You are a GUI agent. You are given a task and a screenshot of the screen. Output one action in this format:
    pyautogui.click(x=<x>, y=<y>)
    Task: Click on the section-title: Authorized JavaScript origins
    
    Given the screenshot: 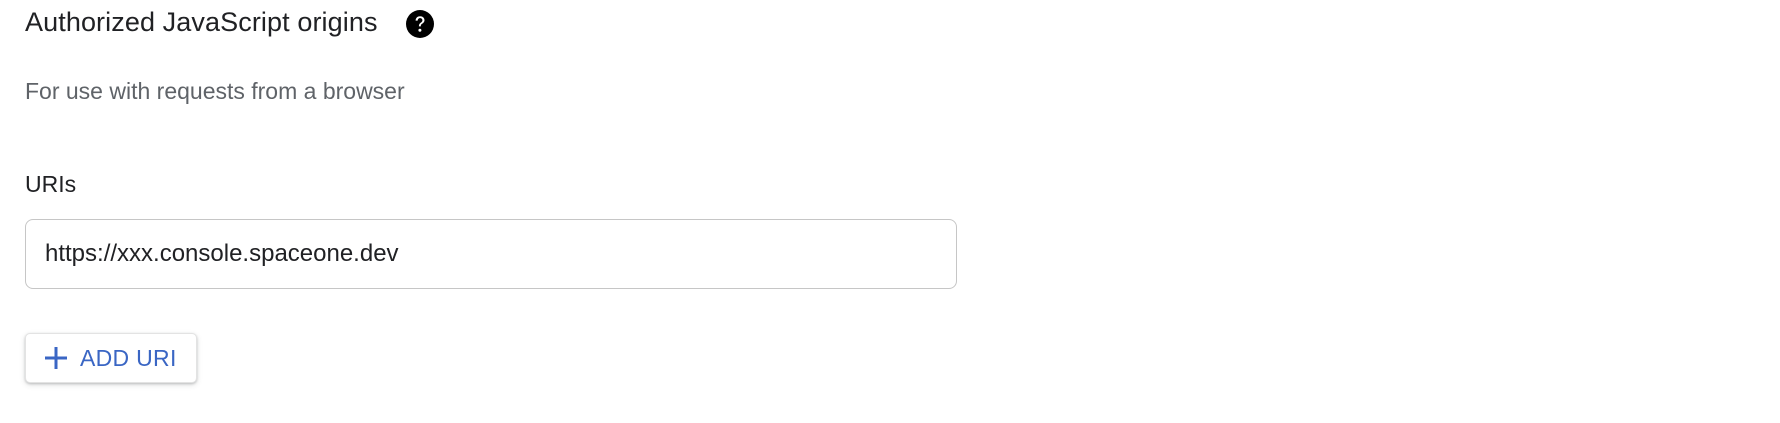 What is the action you would take?
    pyautogui.click(x=201, y=21)
    